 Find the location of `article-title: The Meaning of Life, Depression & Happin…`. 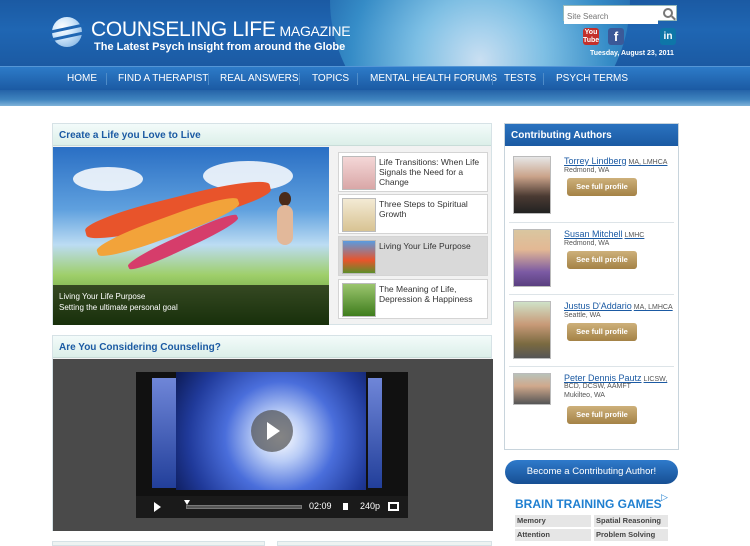

article-title: The Meaning of Life, Depression & Happin… is located at coordinates (426, 294).